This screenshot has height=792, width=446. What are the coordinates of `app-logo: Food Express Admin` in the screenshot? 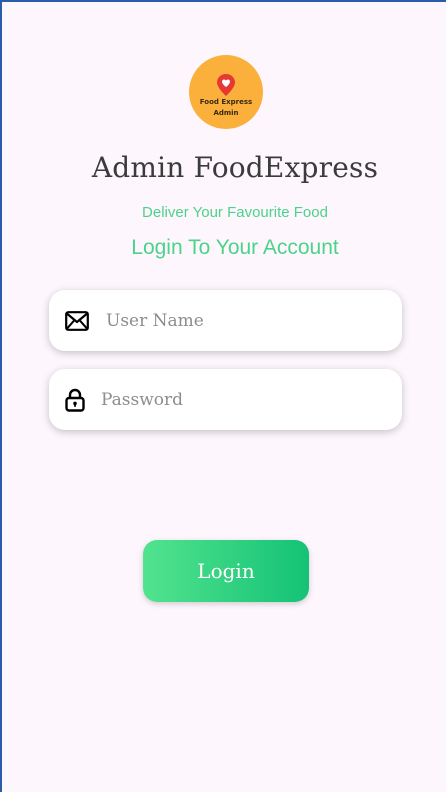 It's located at (226, 92).